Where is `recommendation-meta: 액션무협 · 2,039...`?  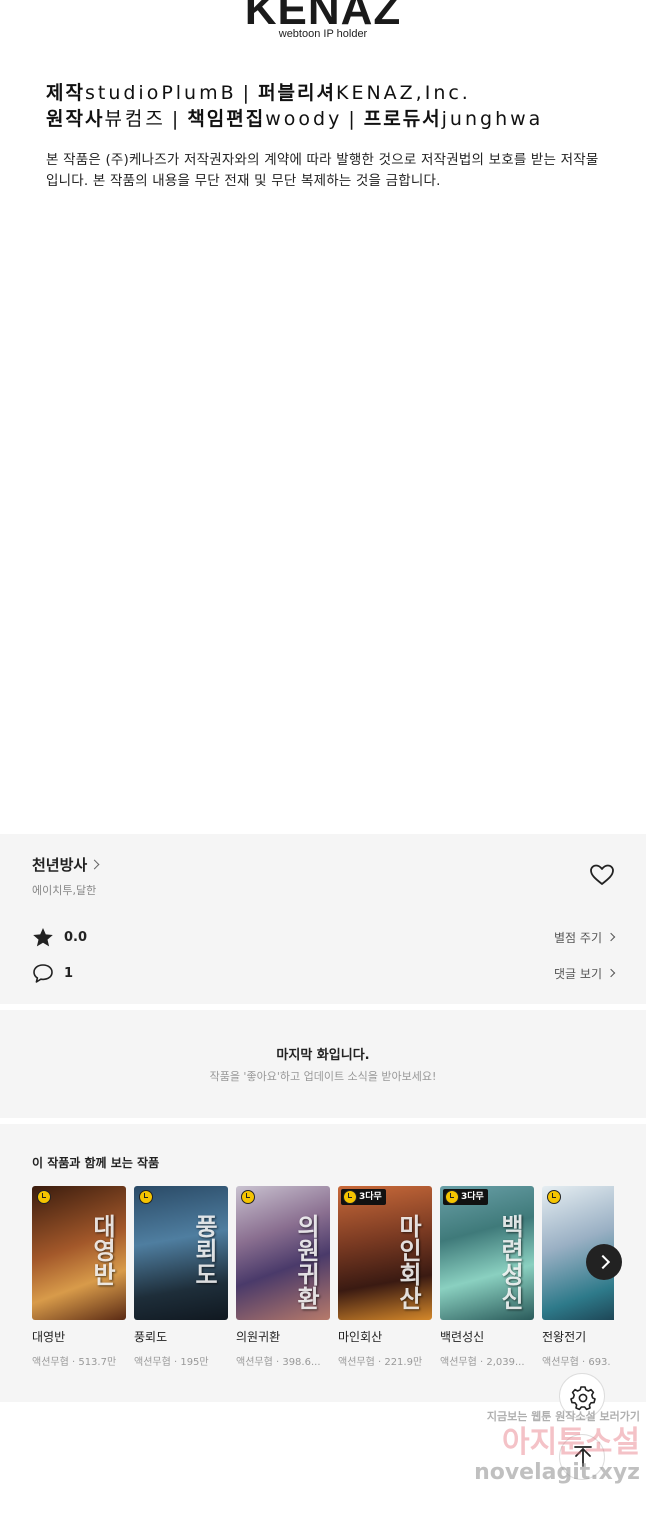 recommendation-meta: 액션무협 · 2,039... is located at coordinates (482, 1362).